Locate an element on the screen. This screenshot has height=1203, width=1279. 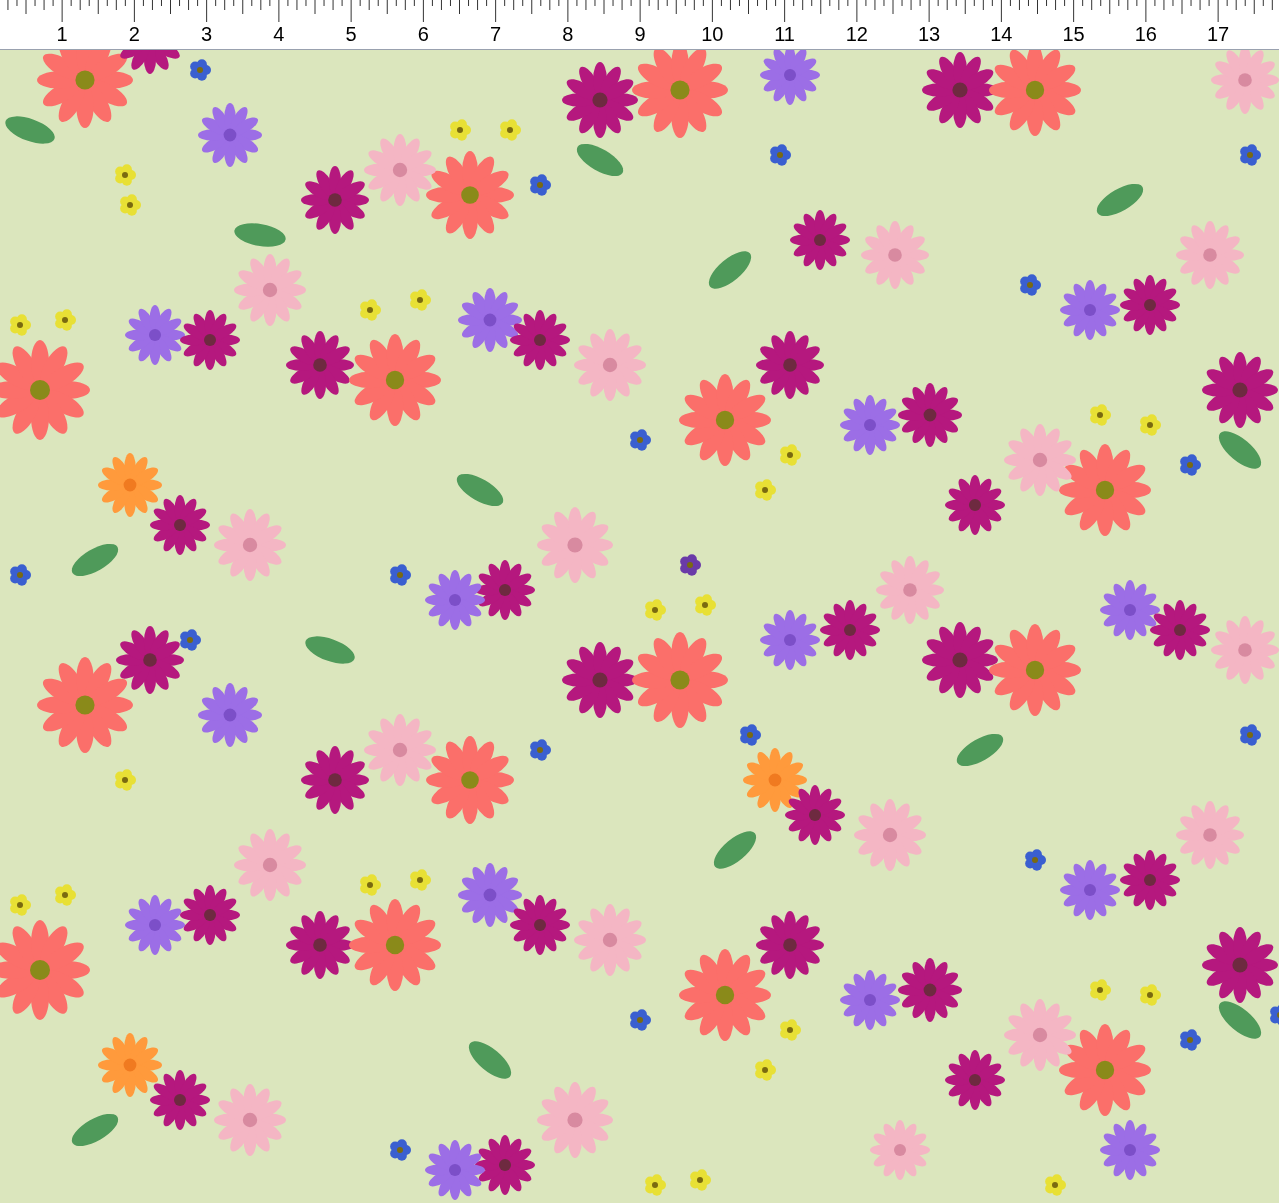
ruler-number: 11 is located at coordinates (784, 34).